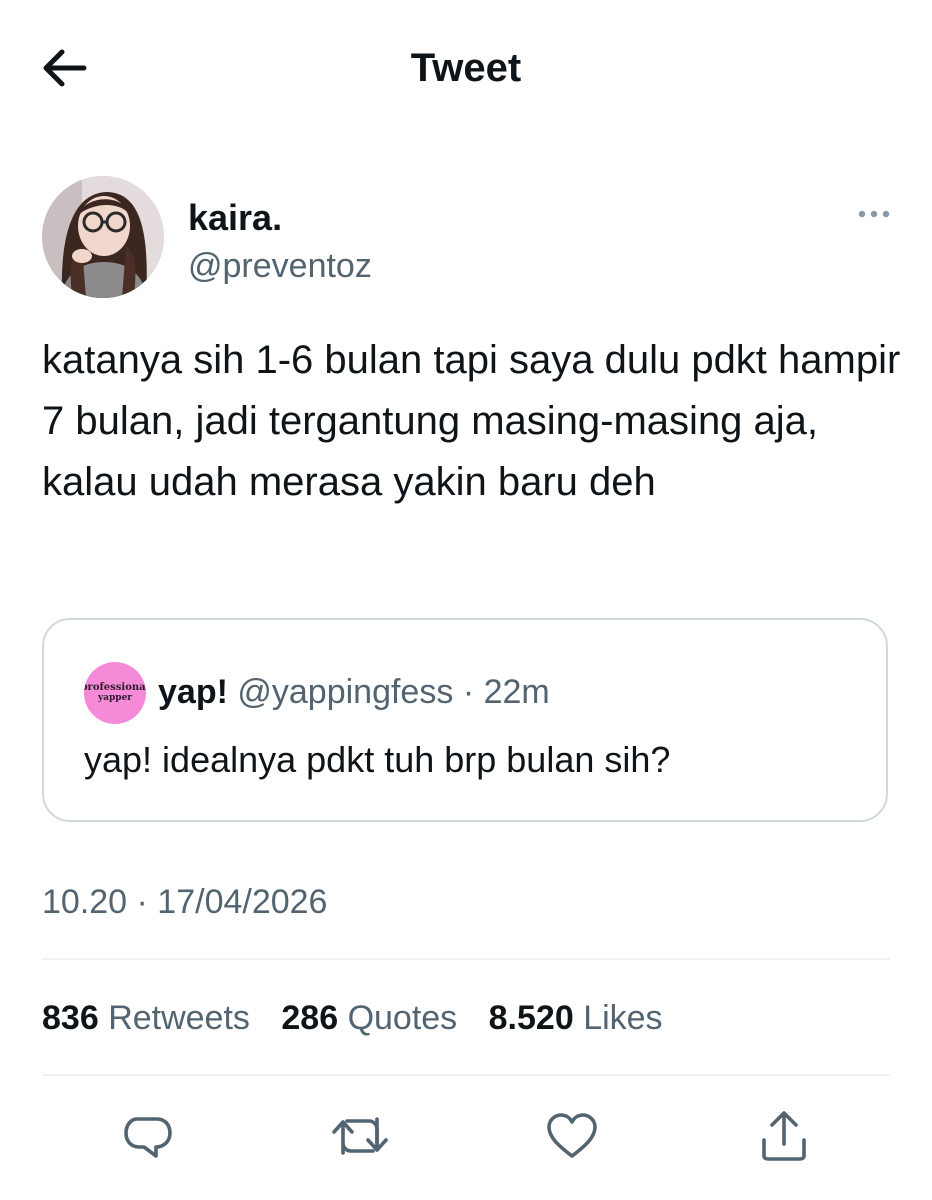 Image resolution: width=932 pixels, height=1200 pixels. I want to click on quote-avatar: professional yapper, so click(115, 693).